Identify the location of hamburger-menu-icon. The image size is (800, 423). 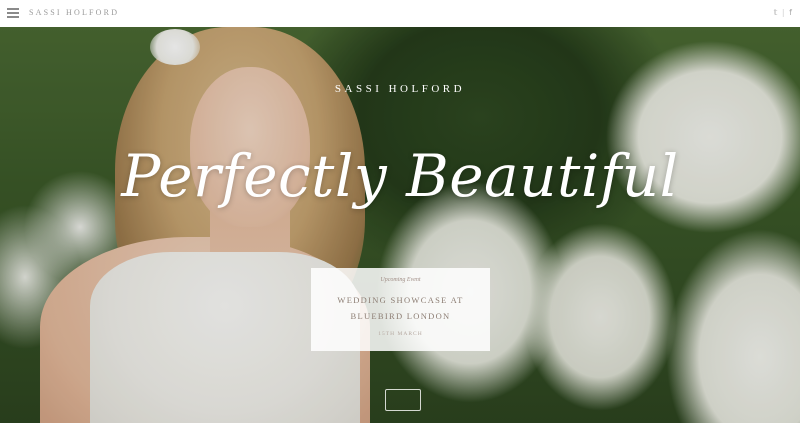
(13, 13).